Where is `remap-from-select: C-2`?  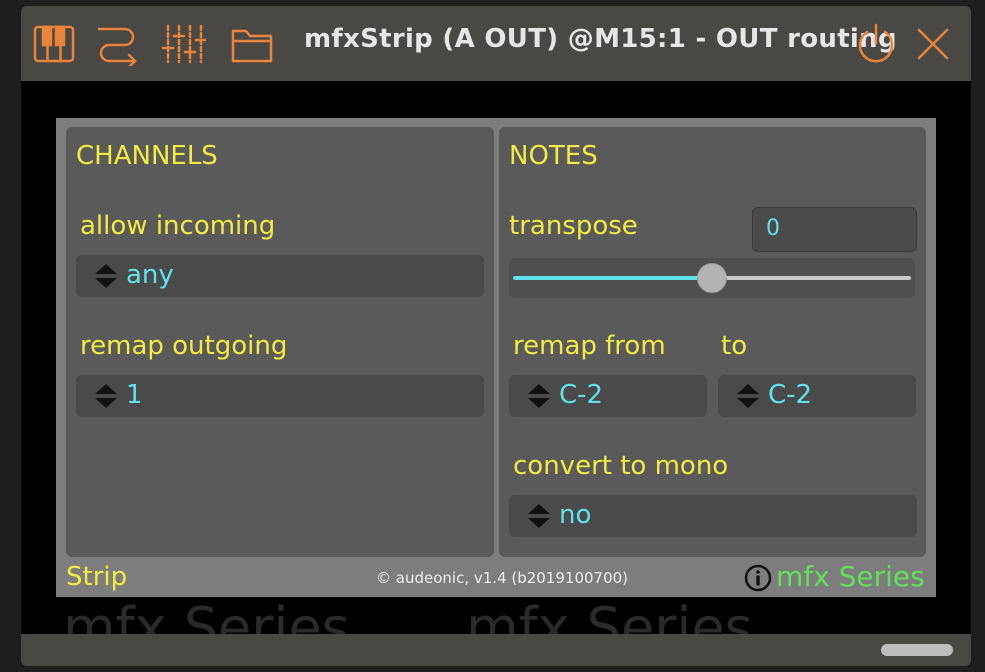 remap-from-select: C-2 is located at coordinates (608, 396).